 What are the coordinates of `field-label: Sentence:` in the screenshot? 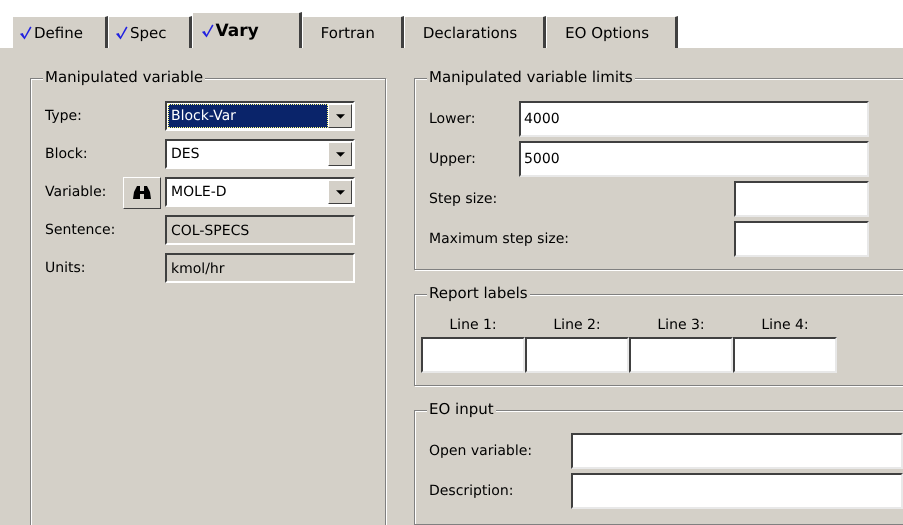 It's located at (80, 230).